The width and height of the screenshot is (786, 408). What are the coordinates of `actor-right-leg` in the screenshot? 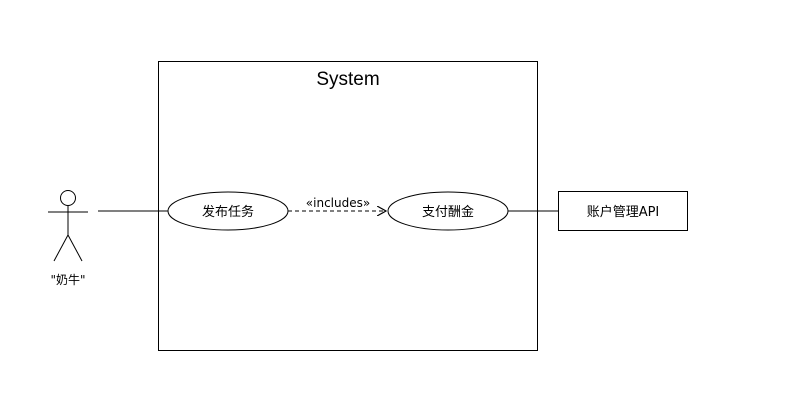 It's located at (75, 248).